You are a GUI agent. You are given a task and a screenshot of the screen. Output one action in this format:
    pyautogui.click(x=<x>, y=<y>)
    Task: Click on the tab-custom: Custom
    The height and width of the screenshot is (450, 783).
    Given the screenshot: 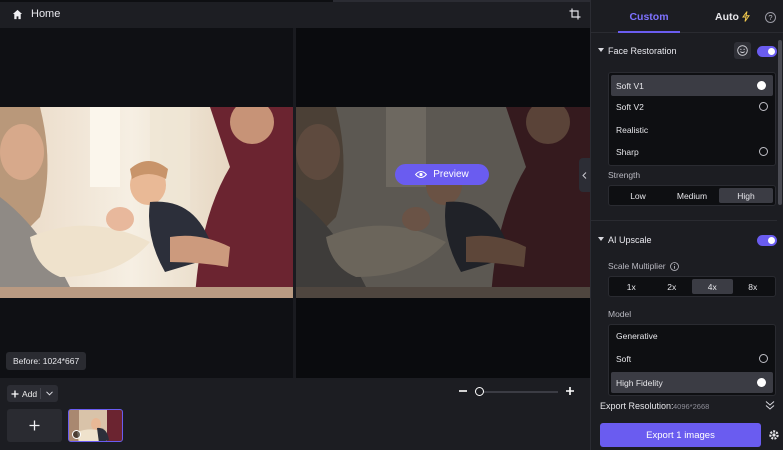 What is the action you would take?
    pyautogui.click(x=649, y=16)
    